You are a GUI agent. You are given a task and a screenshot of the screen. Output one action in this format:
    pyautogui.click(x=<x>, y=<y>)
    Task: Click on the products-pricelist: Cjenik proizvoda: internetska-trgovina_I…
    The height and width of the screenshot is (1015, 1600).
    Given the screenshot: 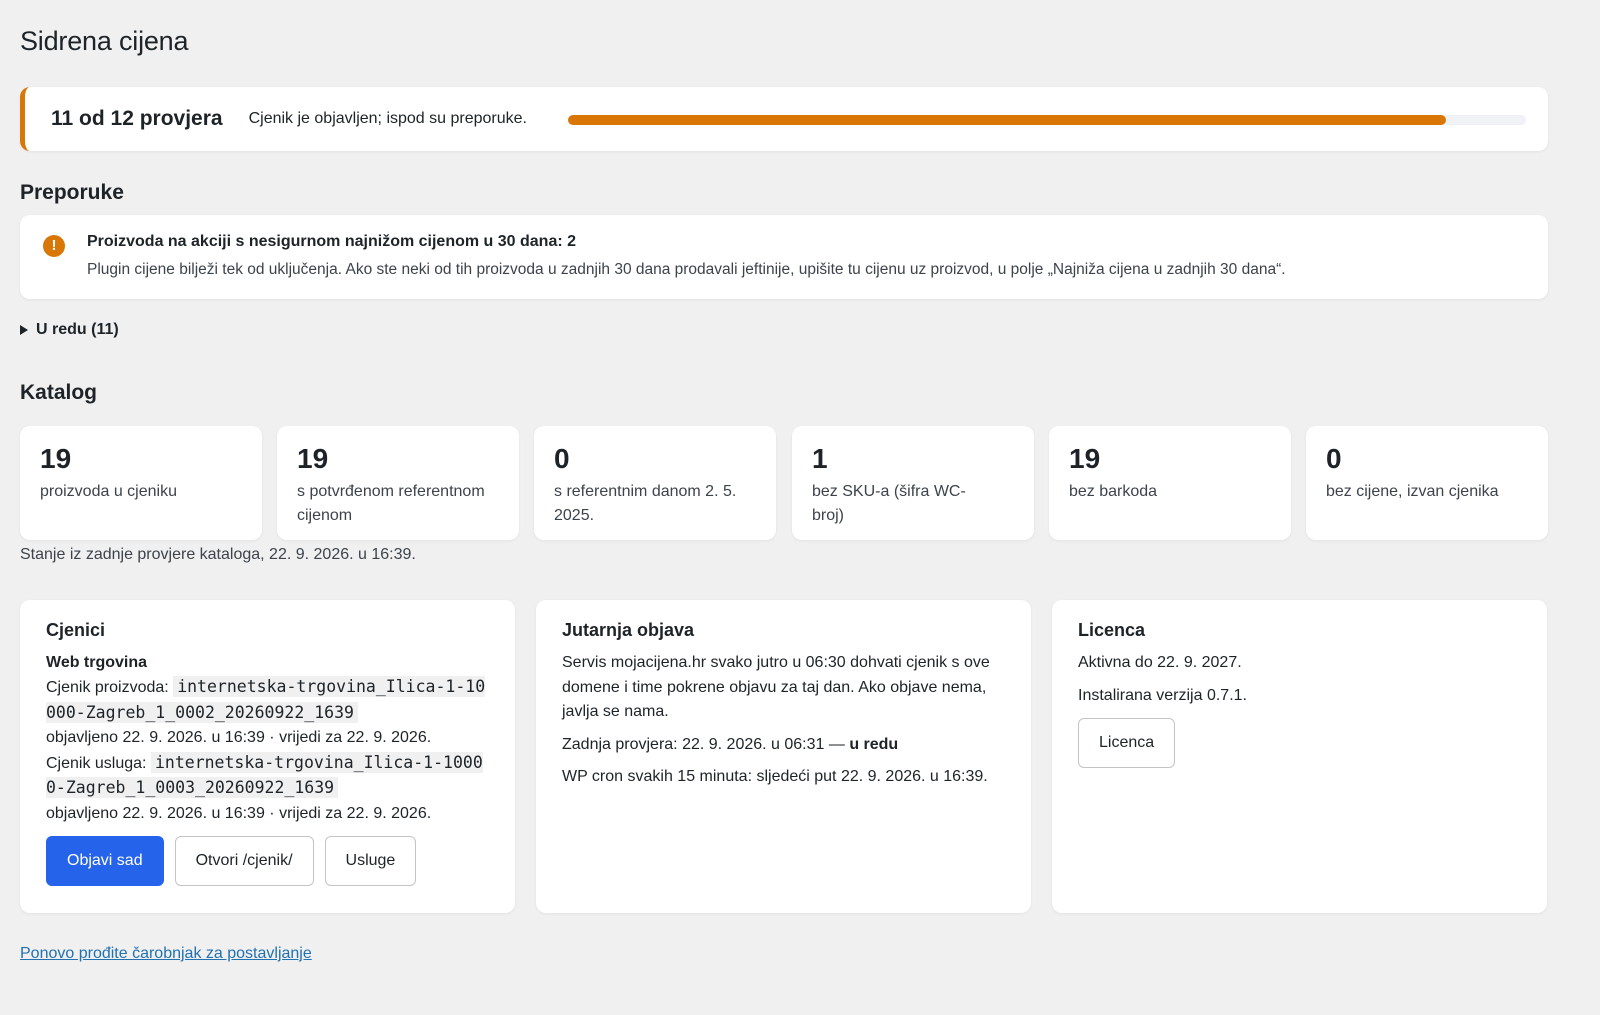 What is the action you would take?
    pyautogui.click(x=267, y=700)
    